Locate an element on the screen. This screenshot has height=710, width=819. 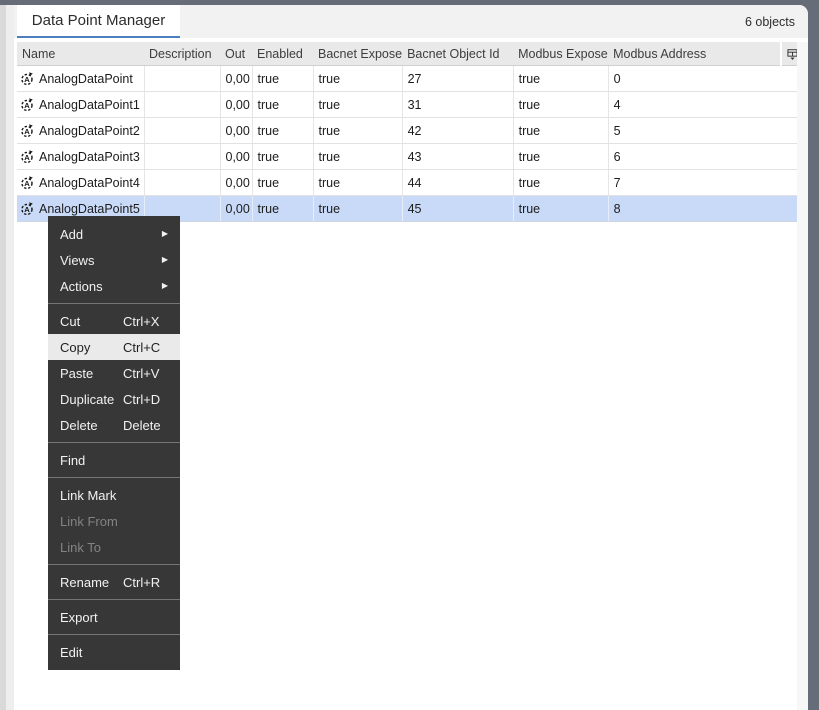
column-header-modbus-address: Modbus Address is located at coordinates (695, 54).